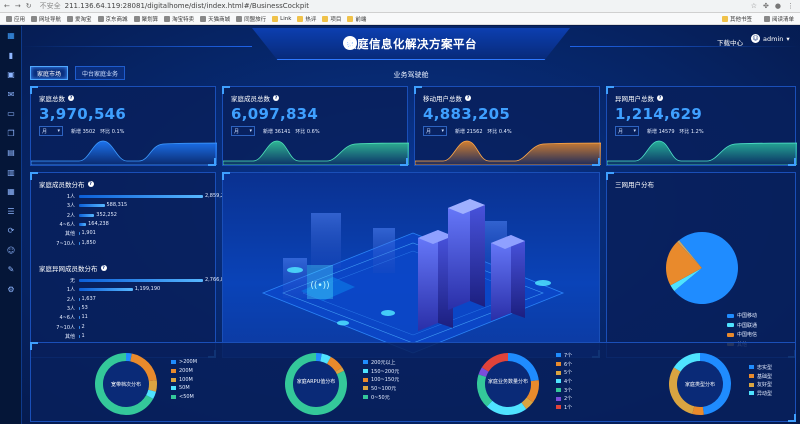 This screenshot has height=424, width=800. What do you see at coordinates (507, 126) in the screenshot?
I see `stat-card-mobile-total: 移动用户总数? 4,883,205 月 ▾ 新增 21562 环比 0.4%` at bounding box center [507, 126].